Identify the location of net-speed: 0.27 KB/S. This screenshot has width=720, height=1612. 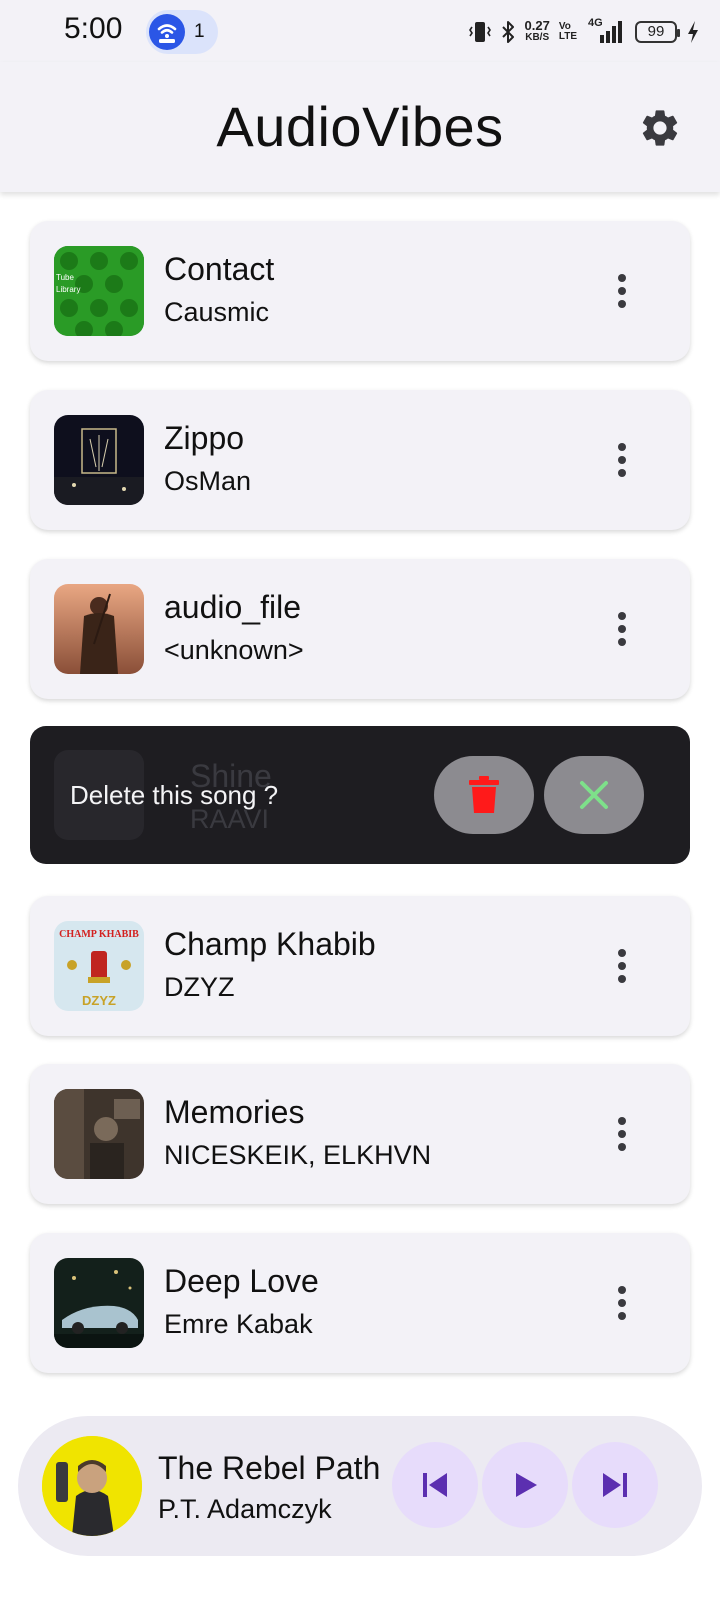
(537, 31).